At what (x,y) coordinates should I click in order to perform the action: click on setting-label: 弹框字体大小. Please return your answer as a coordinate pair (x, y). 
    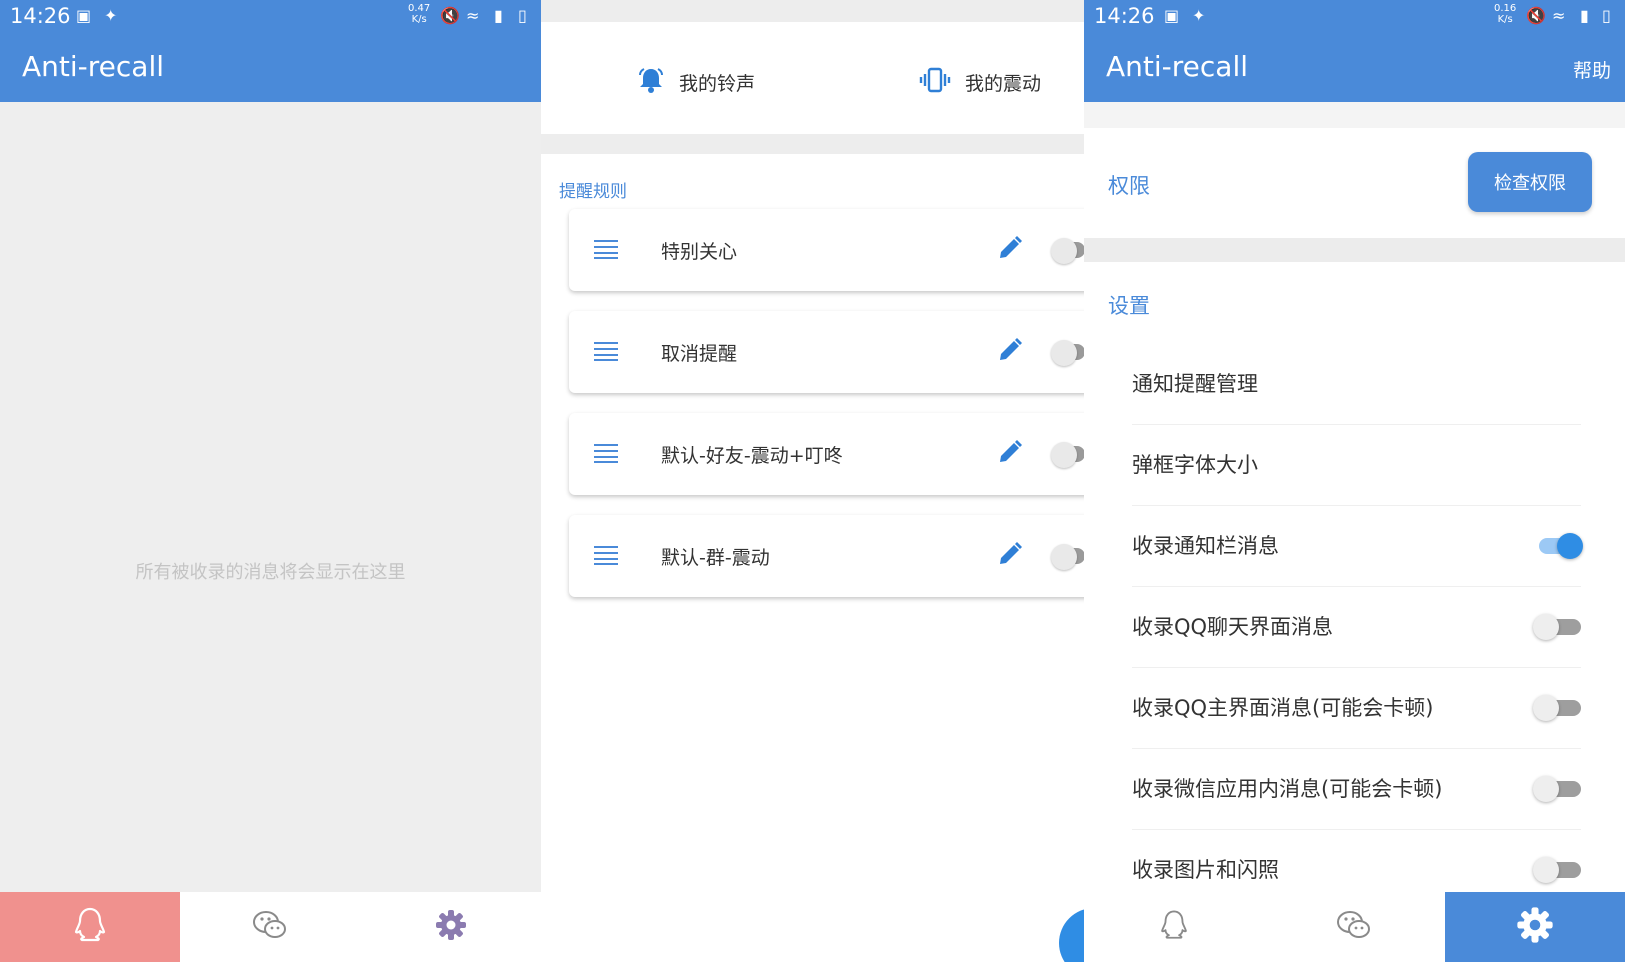
    Looking at the image, I should click on (1195, 465).